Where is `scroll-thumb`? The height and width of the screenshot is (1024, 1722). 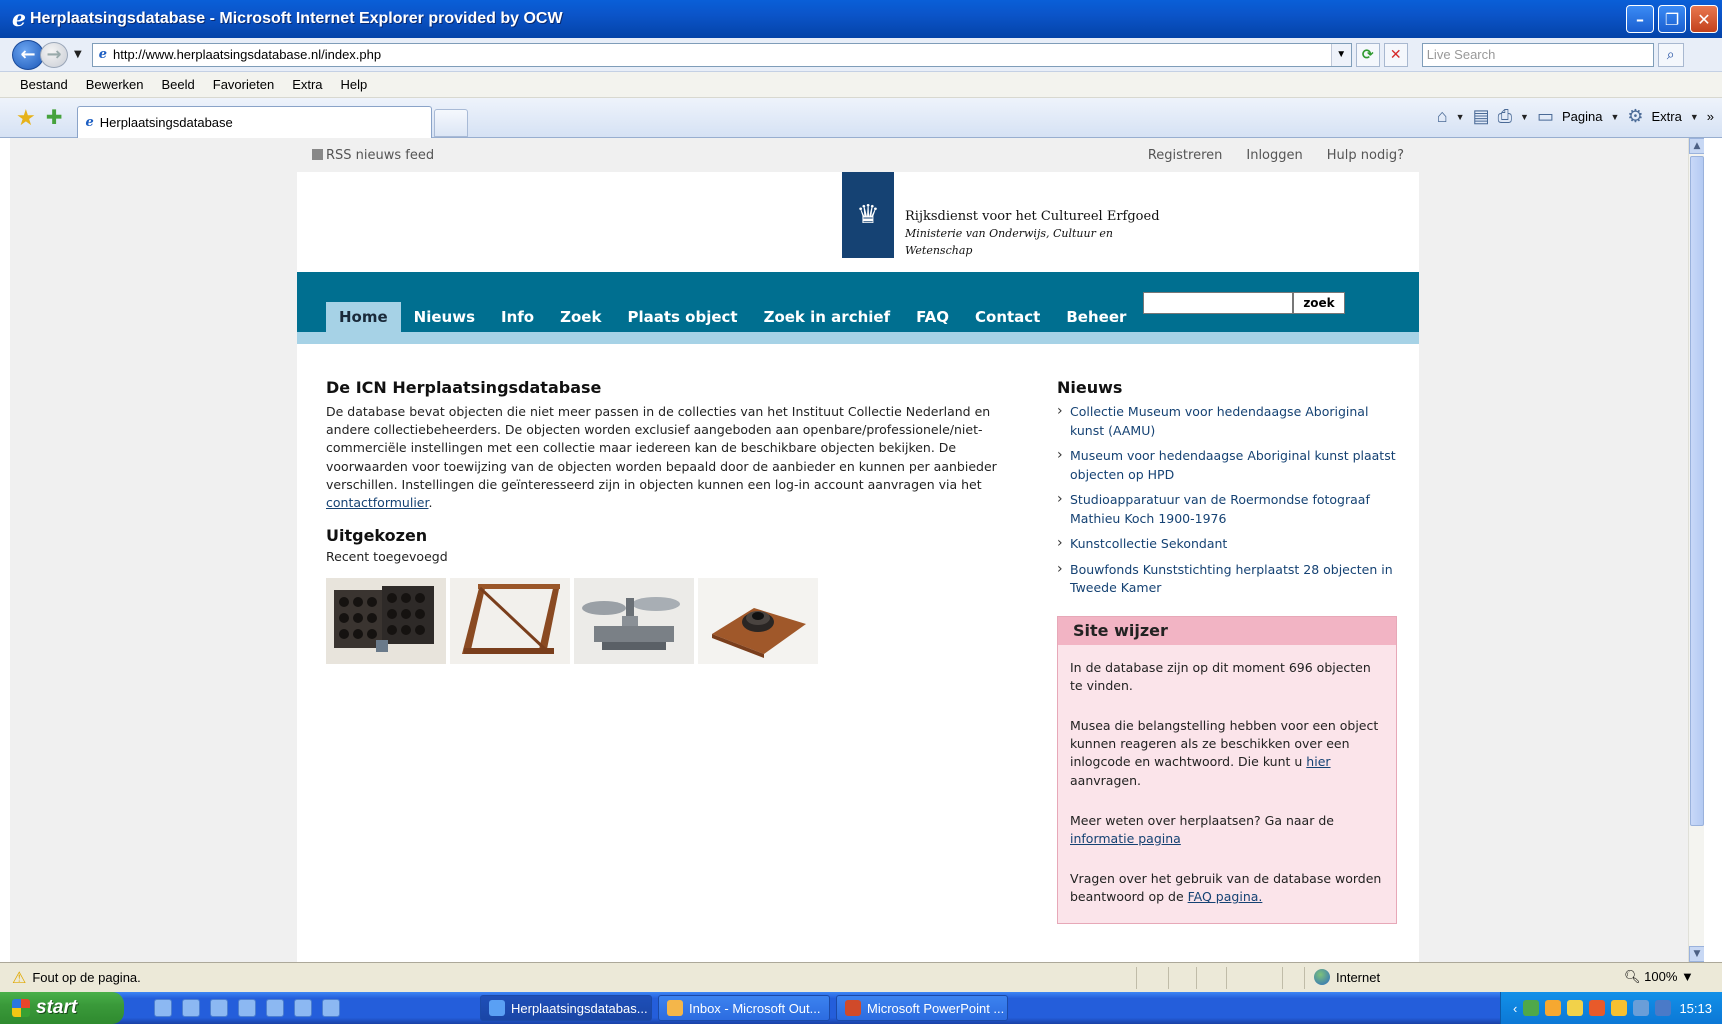
scroll-thumb is located at coordinates (1697, 491).